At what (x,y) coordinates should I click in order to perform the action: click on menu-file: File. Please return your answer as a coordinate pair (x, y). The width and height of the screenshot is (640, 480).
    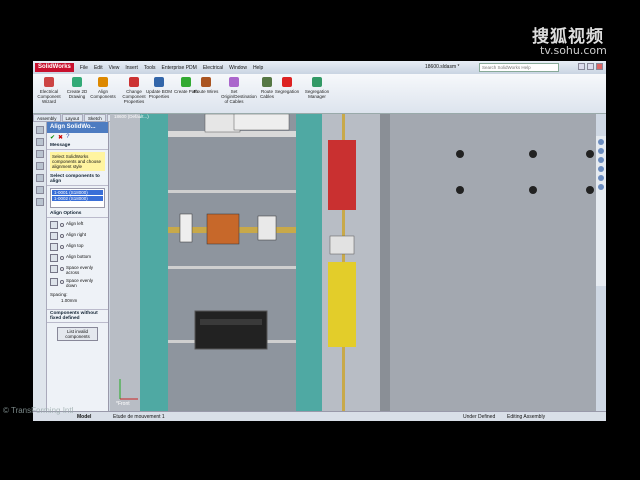
    Looking at the image, I should click on (84, 68).